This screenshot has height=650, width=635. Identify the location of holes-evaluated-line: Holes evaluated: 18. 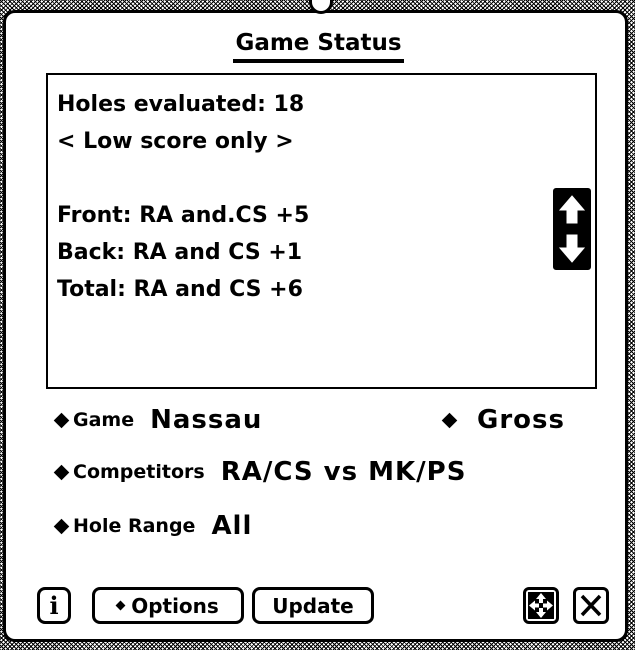
(181, 104).